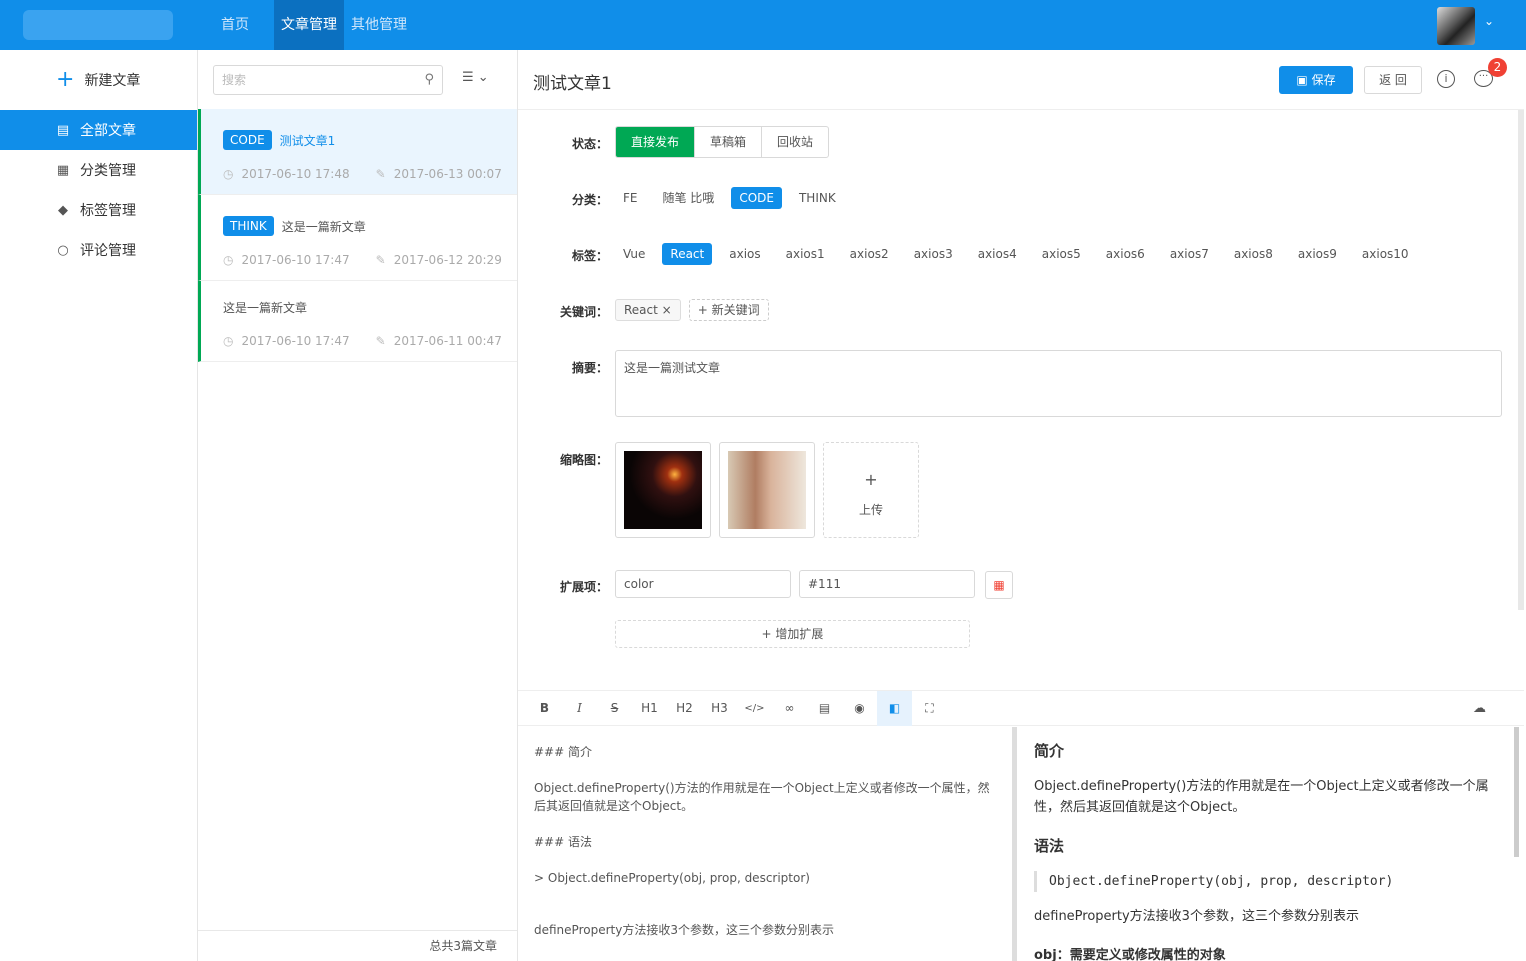 The height and width of the screenshot is (961, 1526). I want to click on italic-button: I, so click(579, 708).